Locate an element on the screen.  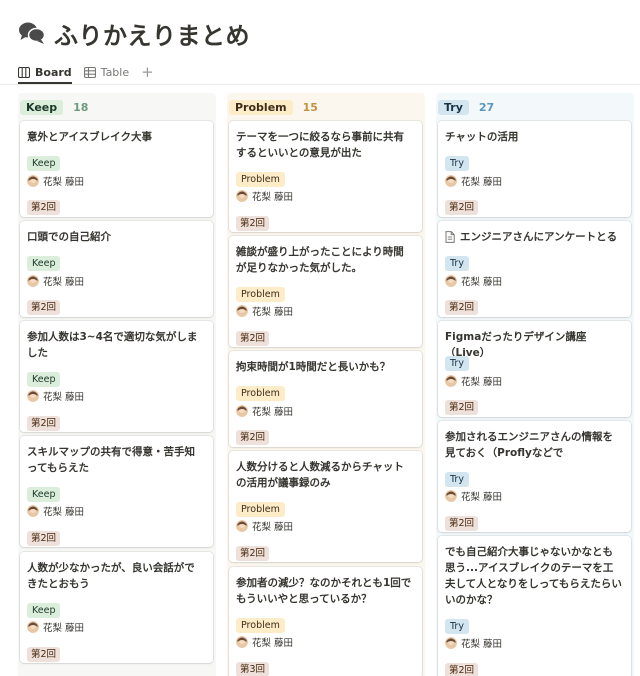
card-title: テーマを一つに絞るなら事前に共有するといいとの意見が出た is located at coordinates (320, 145).